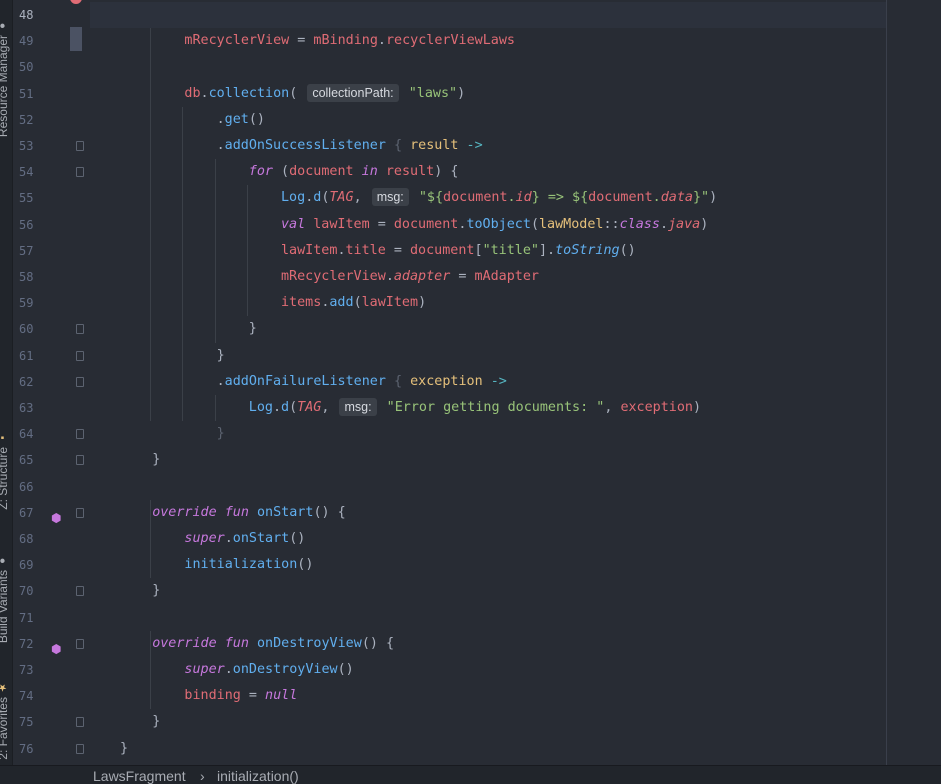 The height and width of the screenshot is (784, 941). I want to click on code-token: override, so click(184, 643).